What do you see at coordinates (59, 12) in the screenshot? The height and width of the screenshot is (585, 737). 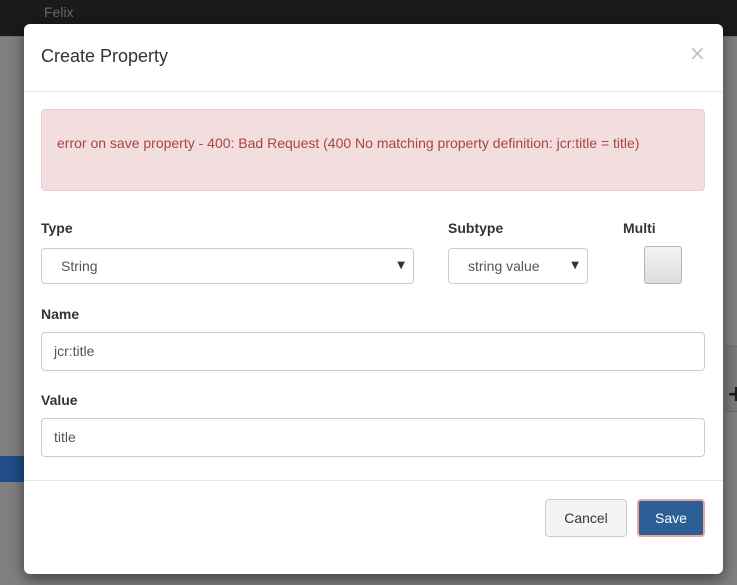 I see `background-brand: Felix` at bounding box center [59, 12].